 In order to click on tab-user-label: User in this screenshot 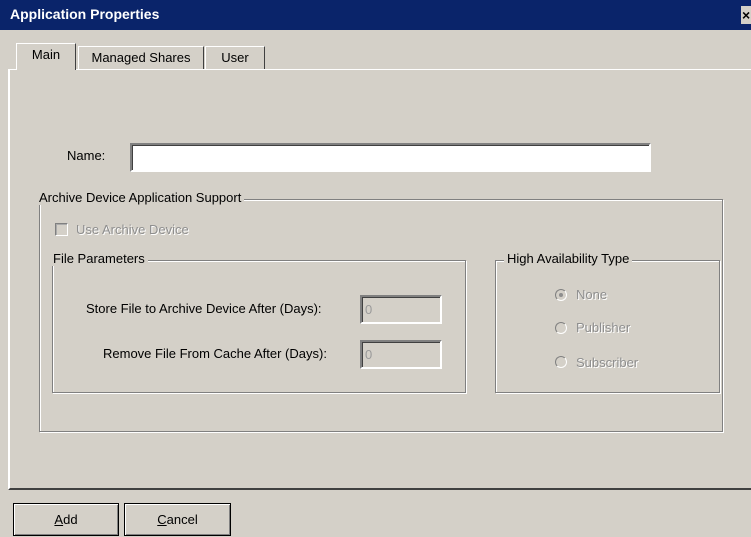, I will do `click(235, 57)`.